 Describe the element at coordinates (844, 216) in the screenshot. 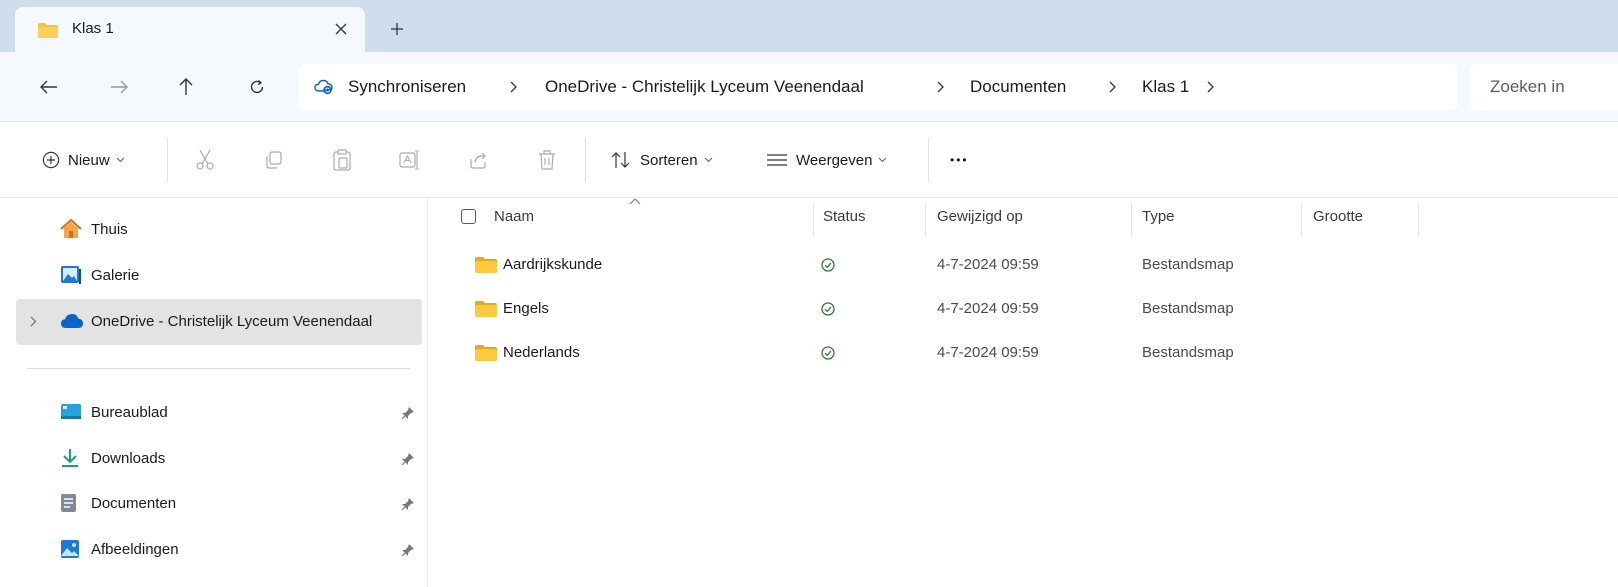

I see `column-header-status: Status` at that location.